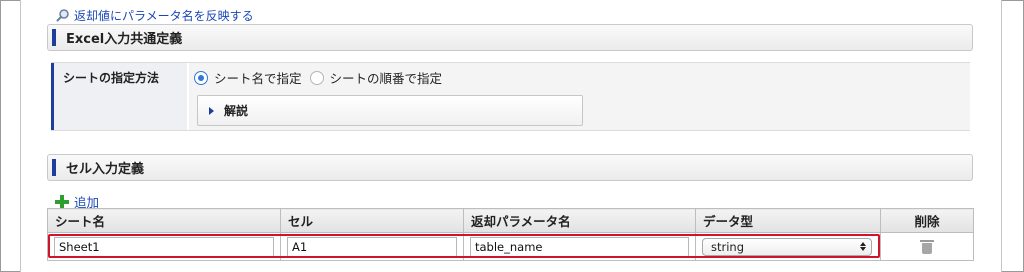 The image size is (1024, 272). What do you see at coordinates (510, 167) in the screenshot?
I see `section-header-cell-input: セル入力定義` at bounding box center [510, 167].